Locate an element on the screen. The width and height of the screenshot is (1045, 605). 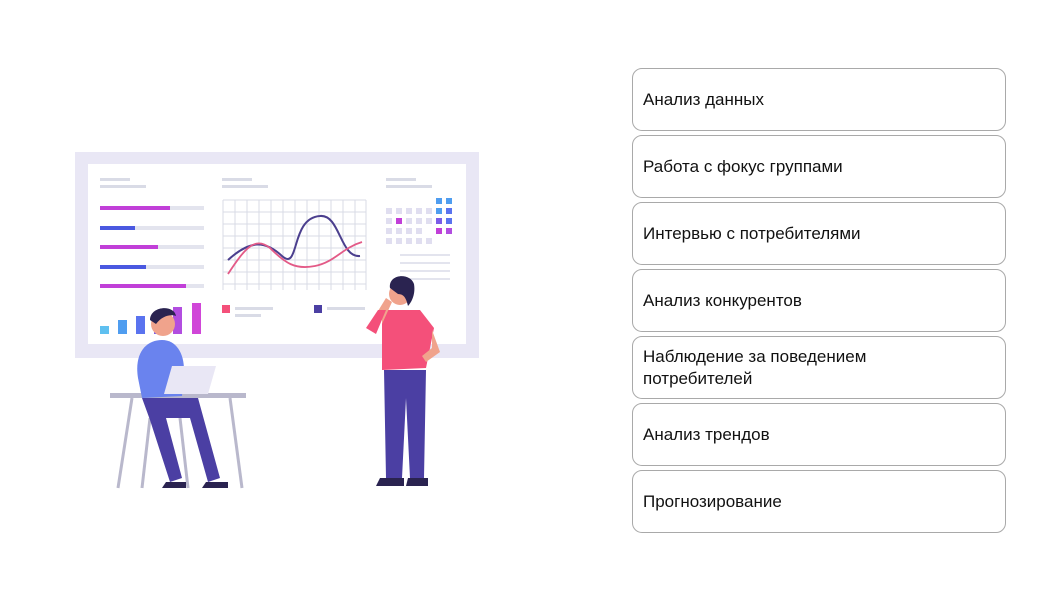
list-item-trend-analysis: Анализ трендов is located at coordinates (819, 434).